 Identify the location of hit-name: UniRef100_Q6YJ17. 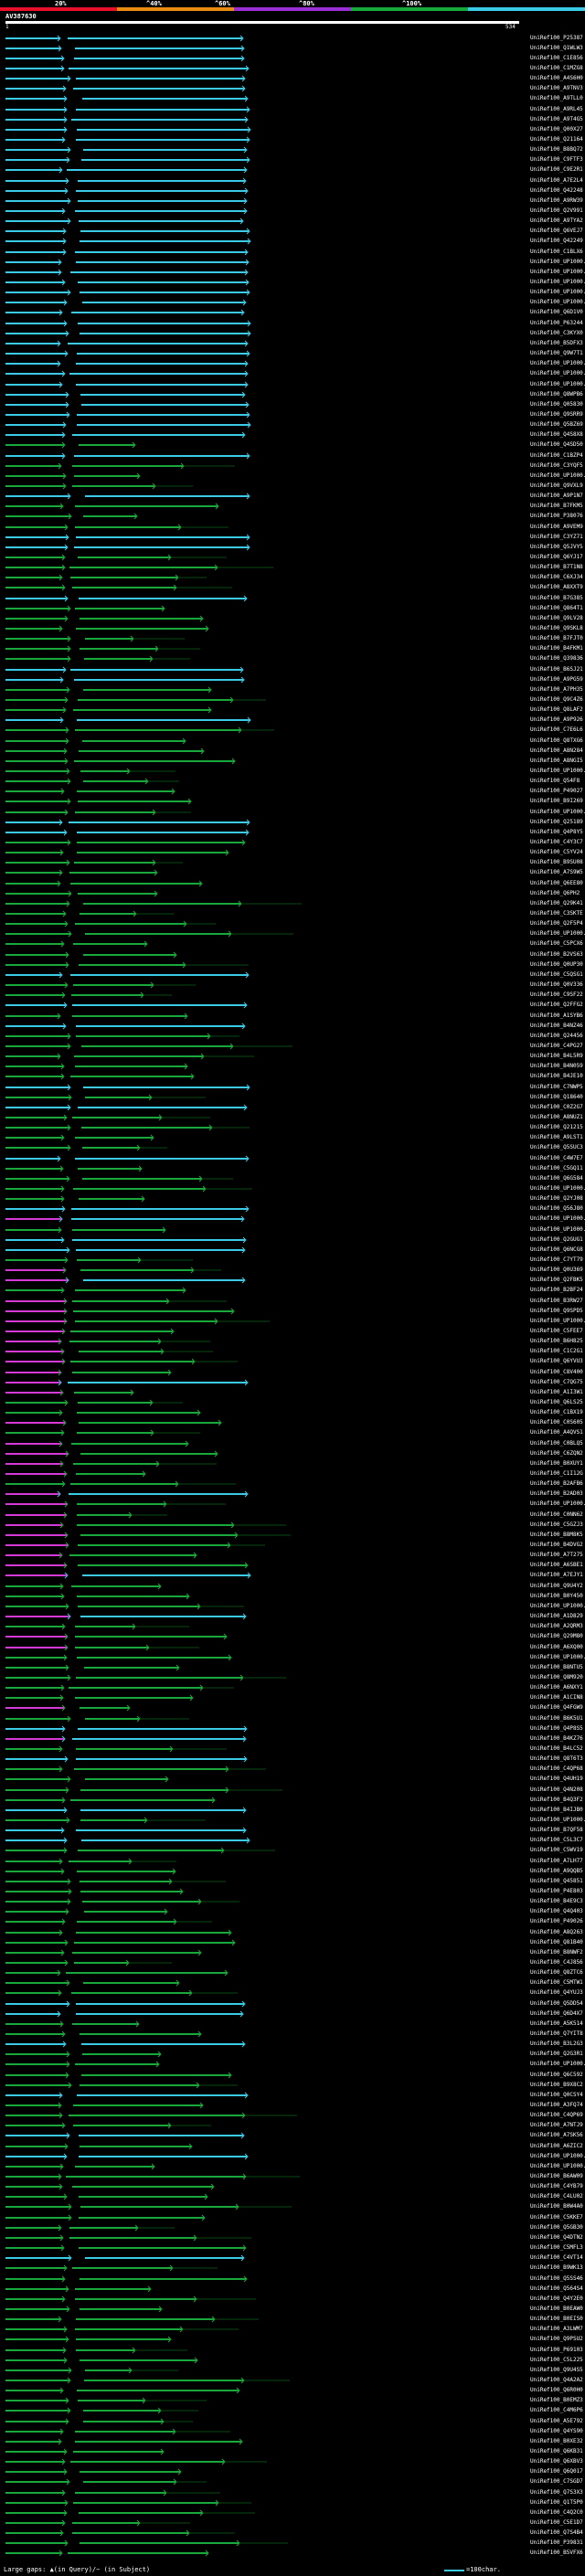
(558, 557).